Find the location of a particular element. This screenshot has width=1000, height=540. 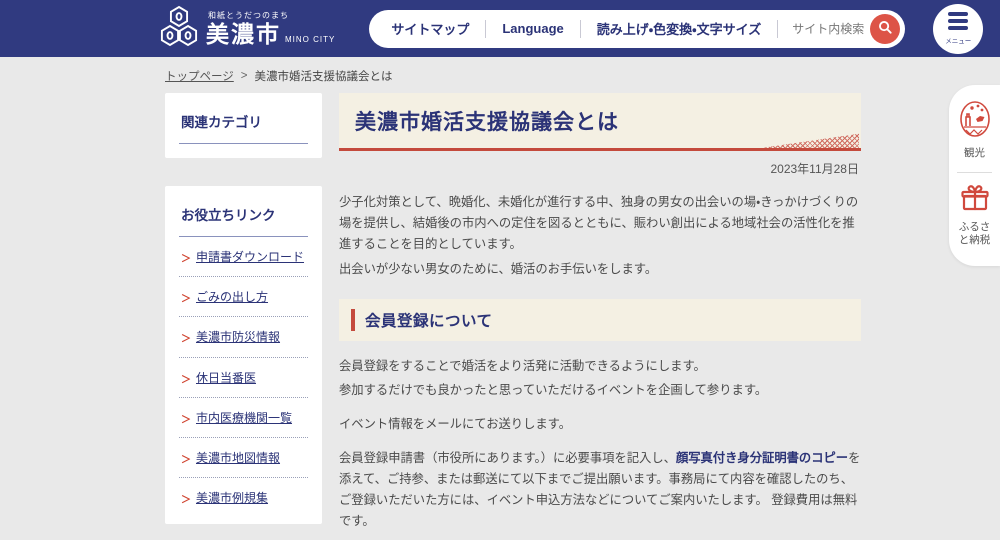

section-heading-membership: 会員登録について is located at coordinates (600, 319).